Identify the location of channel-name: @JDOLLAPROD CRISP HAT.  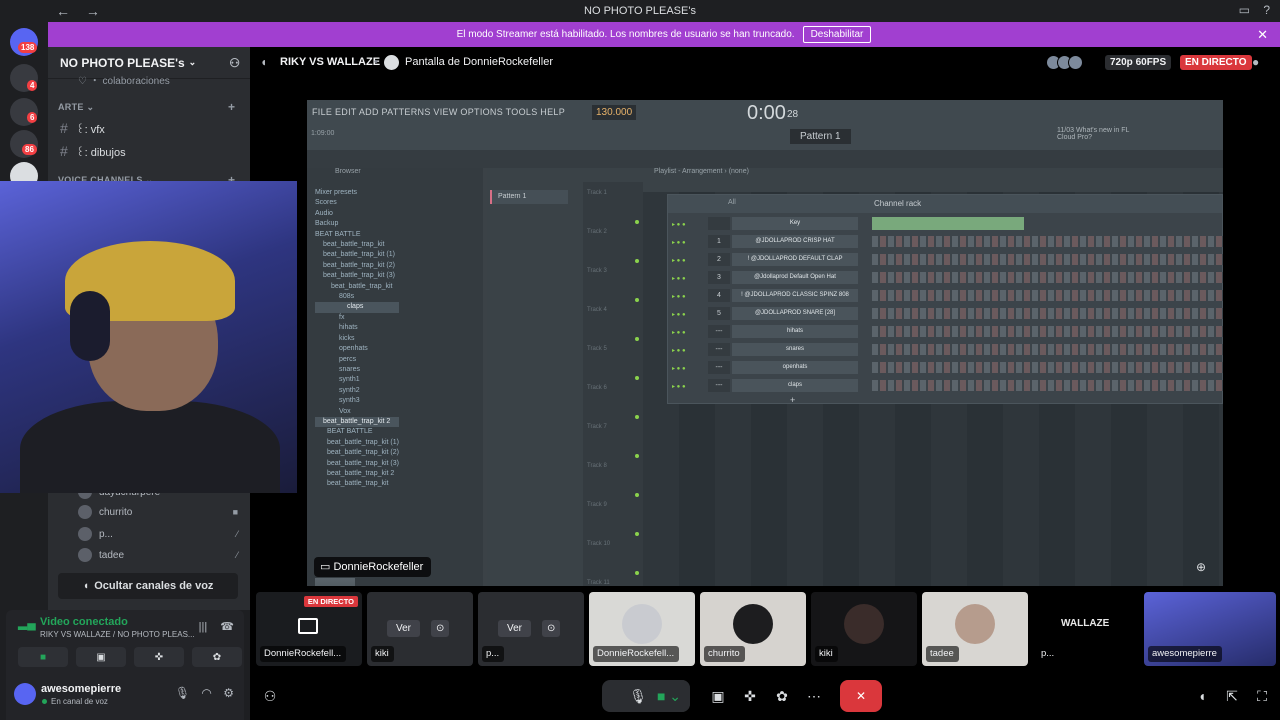
(795, 241).